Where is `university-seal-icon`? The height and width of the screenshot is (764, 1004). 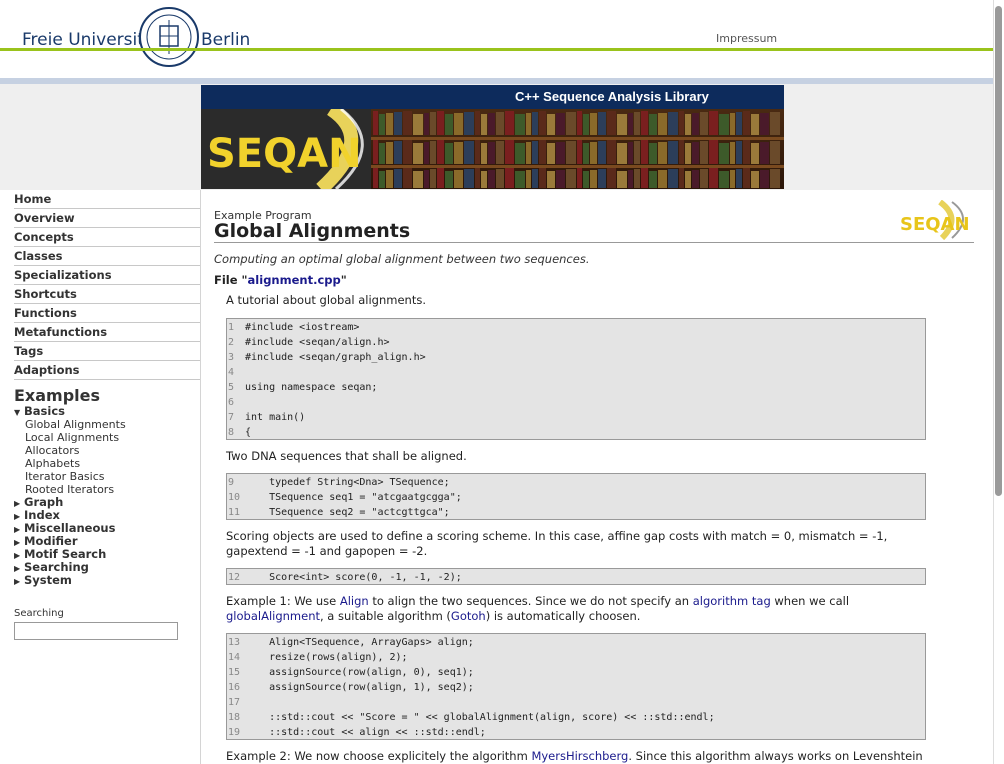
university-seal-icon is located at coordinates (169, 37).